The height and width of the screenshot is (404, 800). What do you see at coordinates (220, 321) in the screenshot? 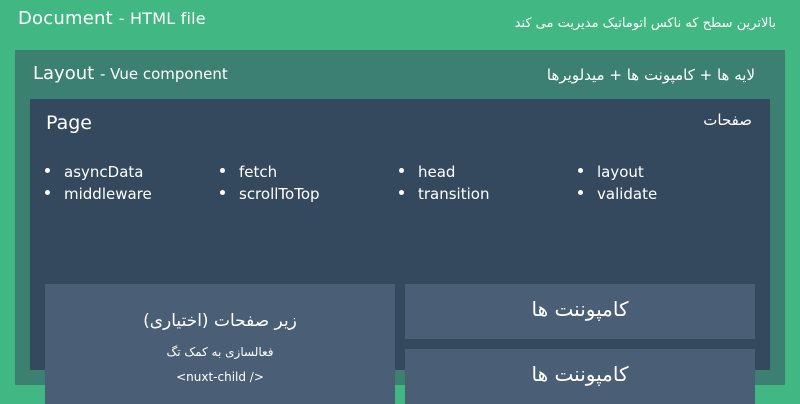
I see `child-pages-title: زیر صفحات (اختیاری)` at bounding box center [220, 321].